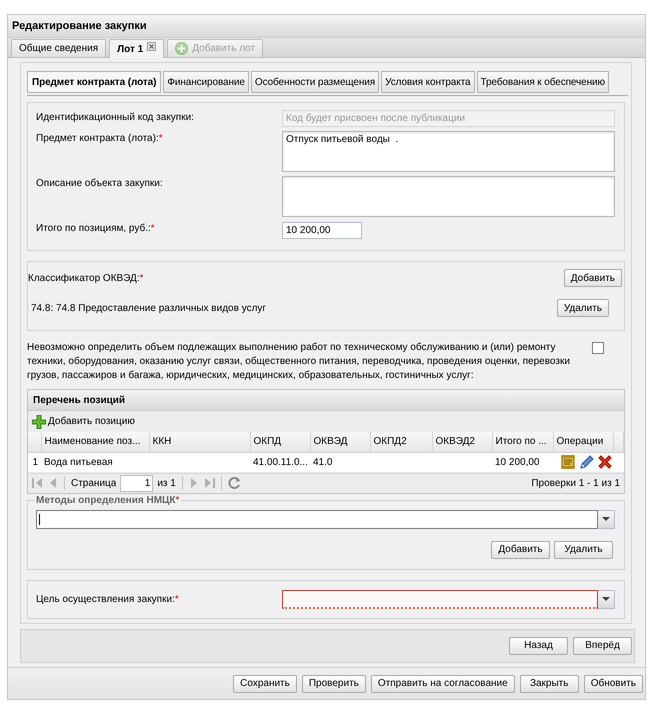  I want to click on column-header: ОКПД2, so click(401, 442).